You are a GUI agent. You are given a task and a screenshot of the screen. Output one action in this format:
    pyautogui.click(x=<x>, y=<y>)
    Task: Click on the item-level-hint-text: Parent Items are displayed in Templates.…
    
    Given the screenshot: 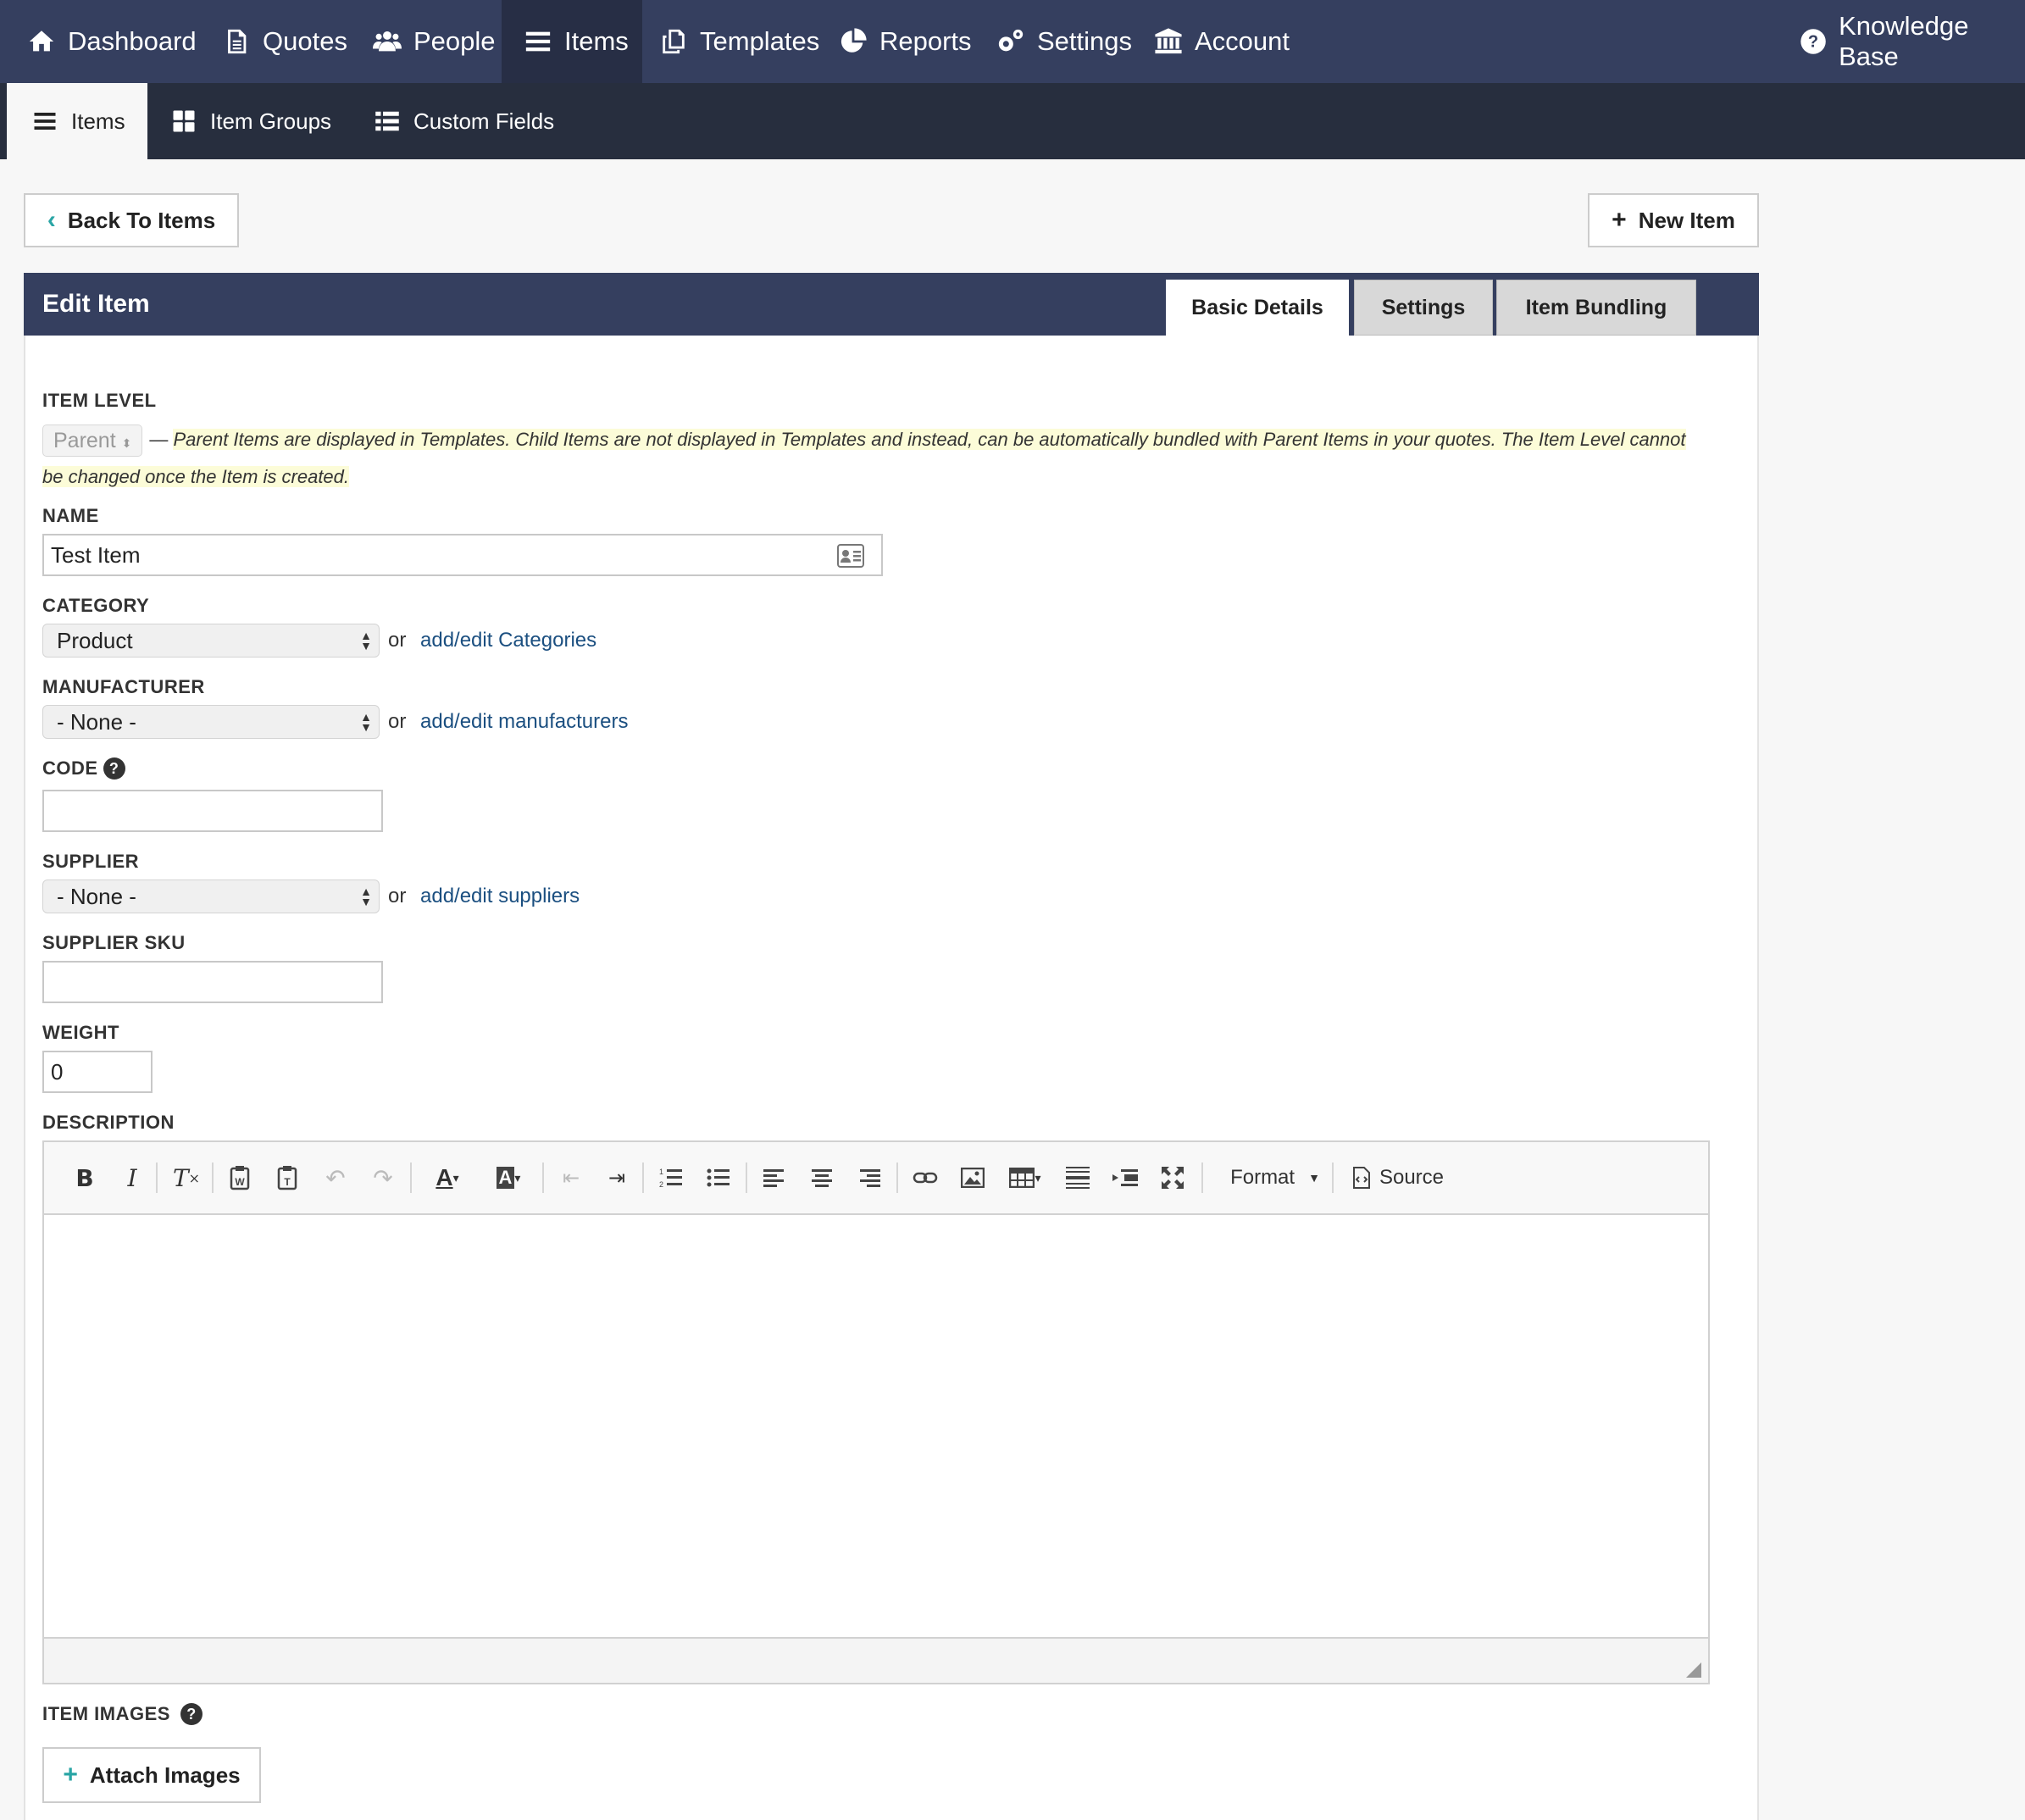 What is the action you would take?
    pyautogui.click(x=864, y=458)
    